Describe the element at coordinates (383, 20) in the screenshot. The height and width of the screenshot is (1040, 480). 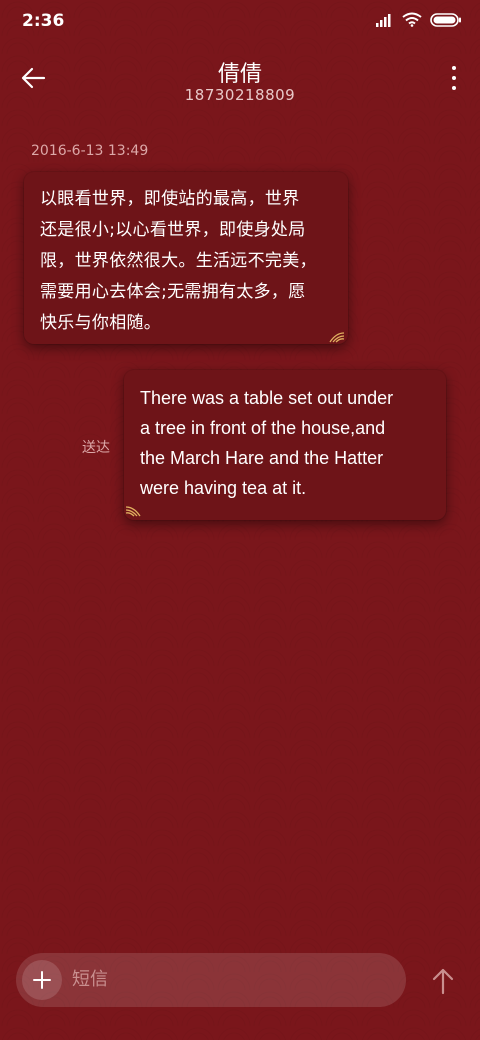
I see `signal-icon` at that location.